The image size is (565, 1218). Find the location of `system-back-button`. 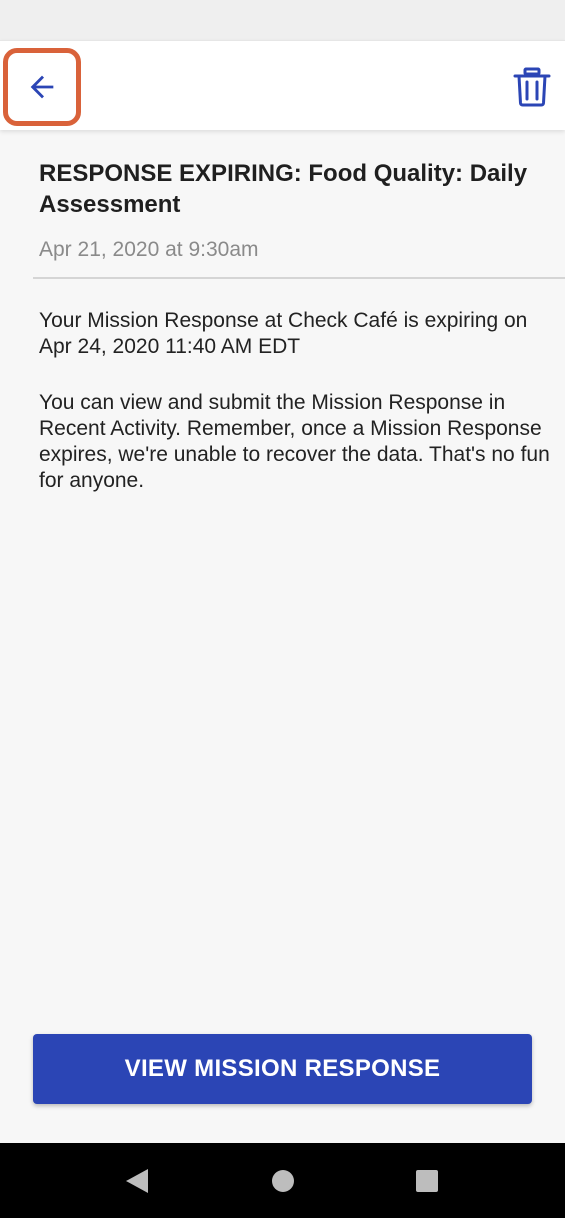

system-back-button is located at coordinates (137, 1180).